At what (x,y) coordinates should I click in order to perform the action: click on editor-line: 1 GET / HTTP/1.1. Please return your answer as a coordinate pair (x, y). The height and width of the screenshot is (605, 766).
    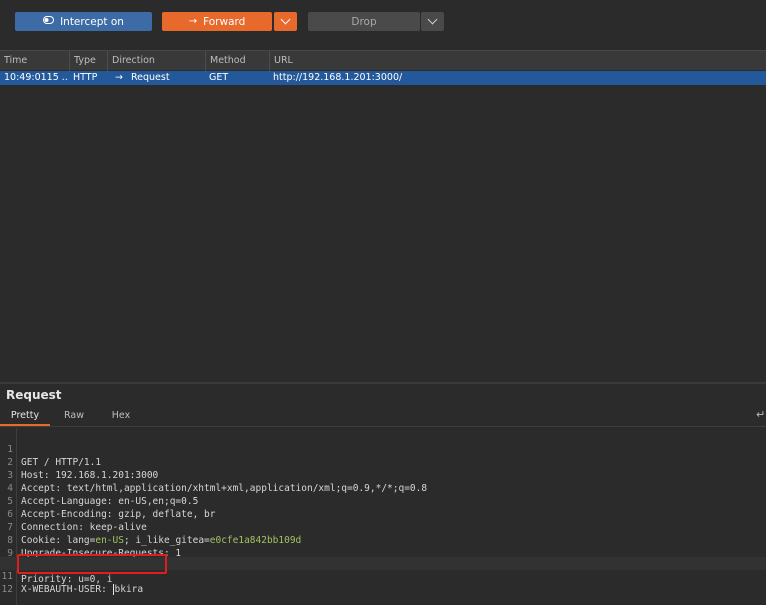
    Looking at the image, I should click on (383, 449).